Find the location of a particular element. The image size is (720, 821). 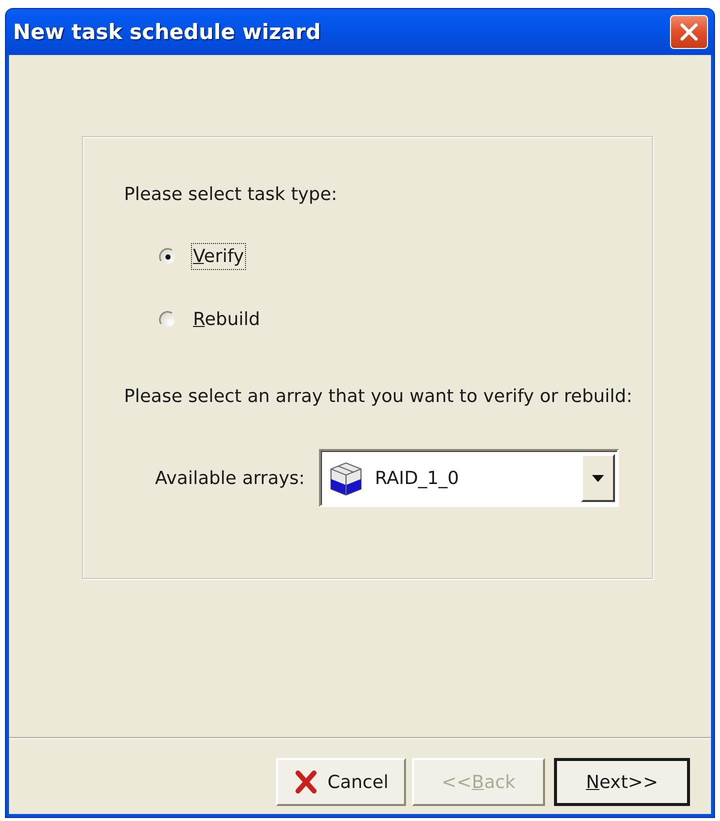

caret-icon is located at coordinates (598, 478).